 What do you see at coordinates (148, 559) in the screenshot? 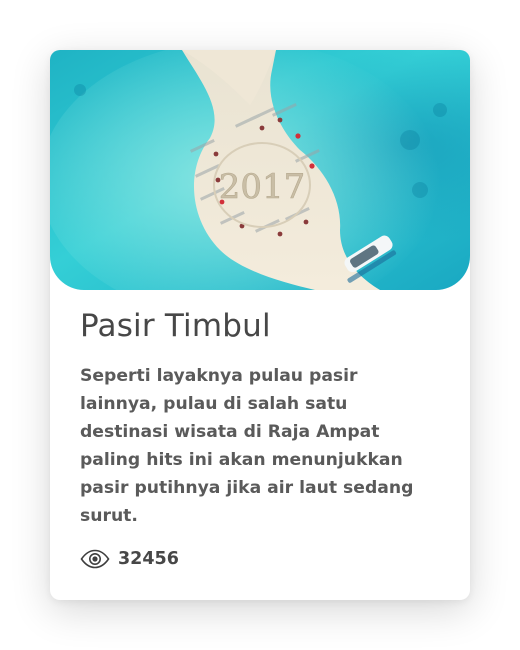
I see `views-count: 32456` at bounding box center [148, 559].